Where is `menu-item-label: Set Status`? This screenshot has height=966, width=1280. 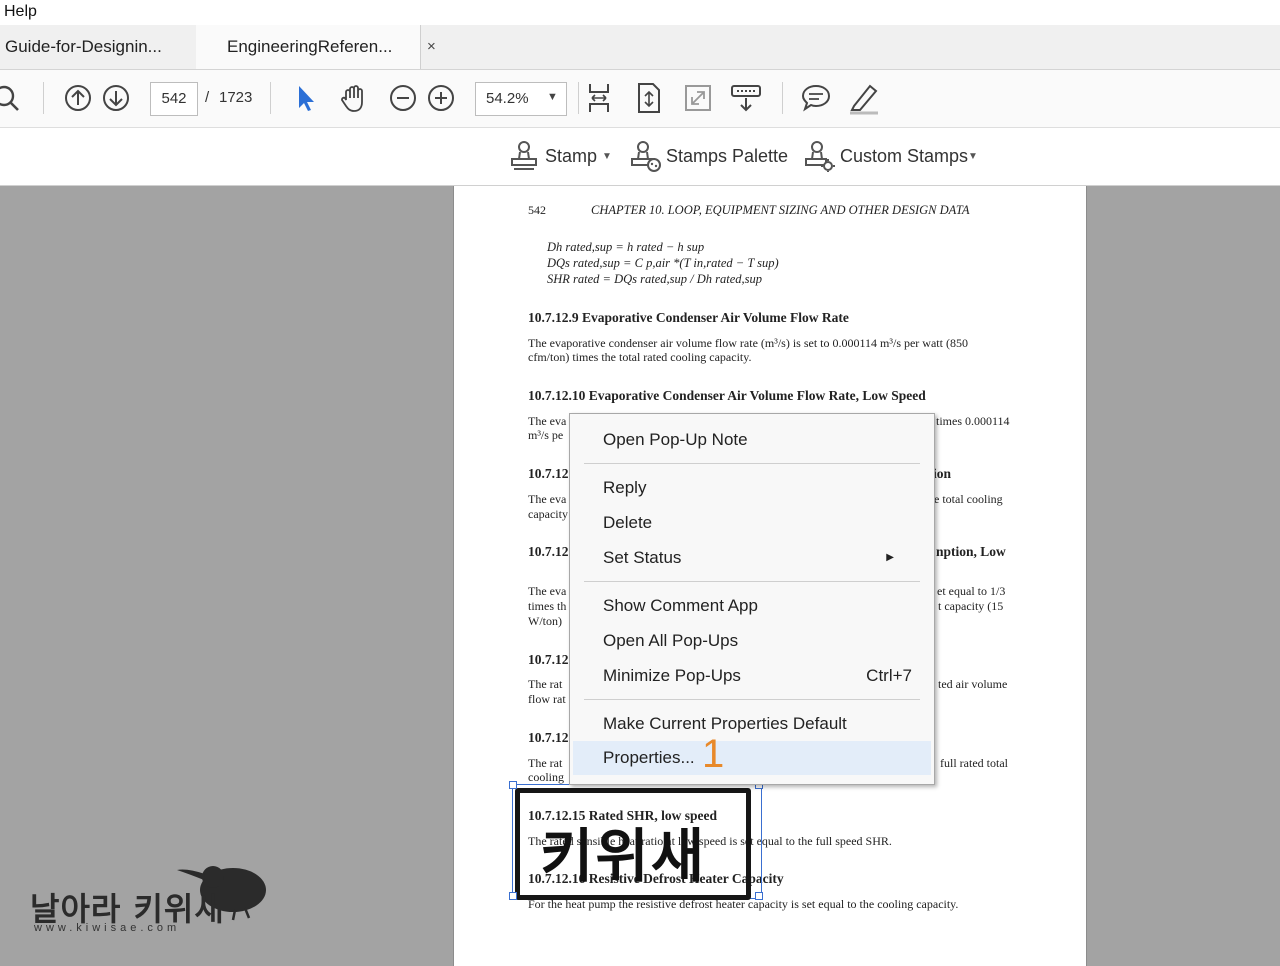 menu-item-label: Set Status is located at coordinates (642, 557).